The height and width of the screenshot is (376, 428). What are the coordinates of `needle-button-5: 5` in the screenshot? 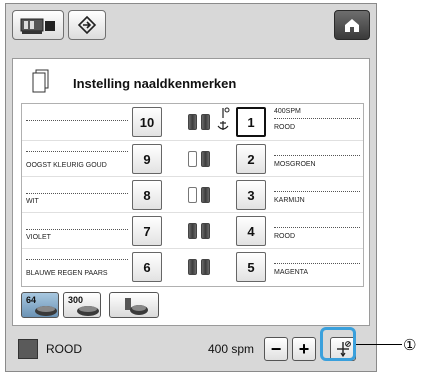 It's located at (251, 267).